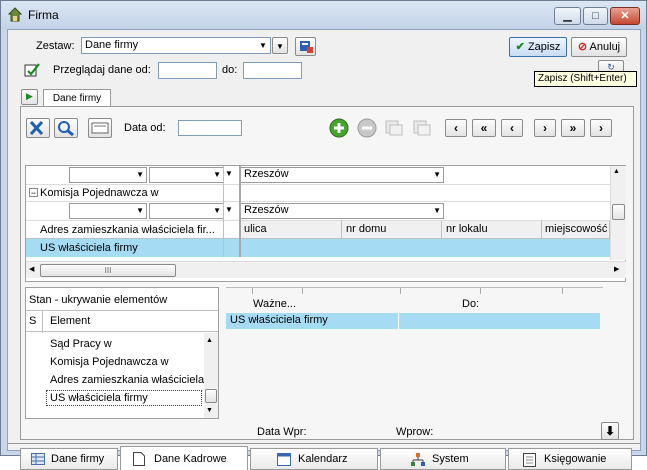 This screenshot has width=647, height=470. What do you see at coordinates (366, 229) in the screenshot?
I see `col-nr-domu-label: nr domu` at bounding box center [366, 229].